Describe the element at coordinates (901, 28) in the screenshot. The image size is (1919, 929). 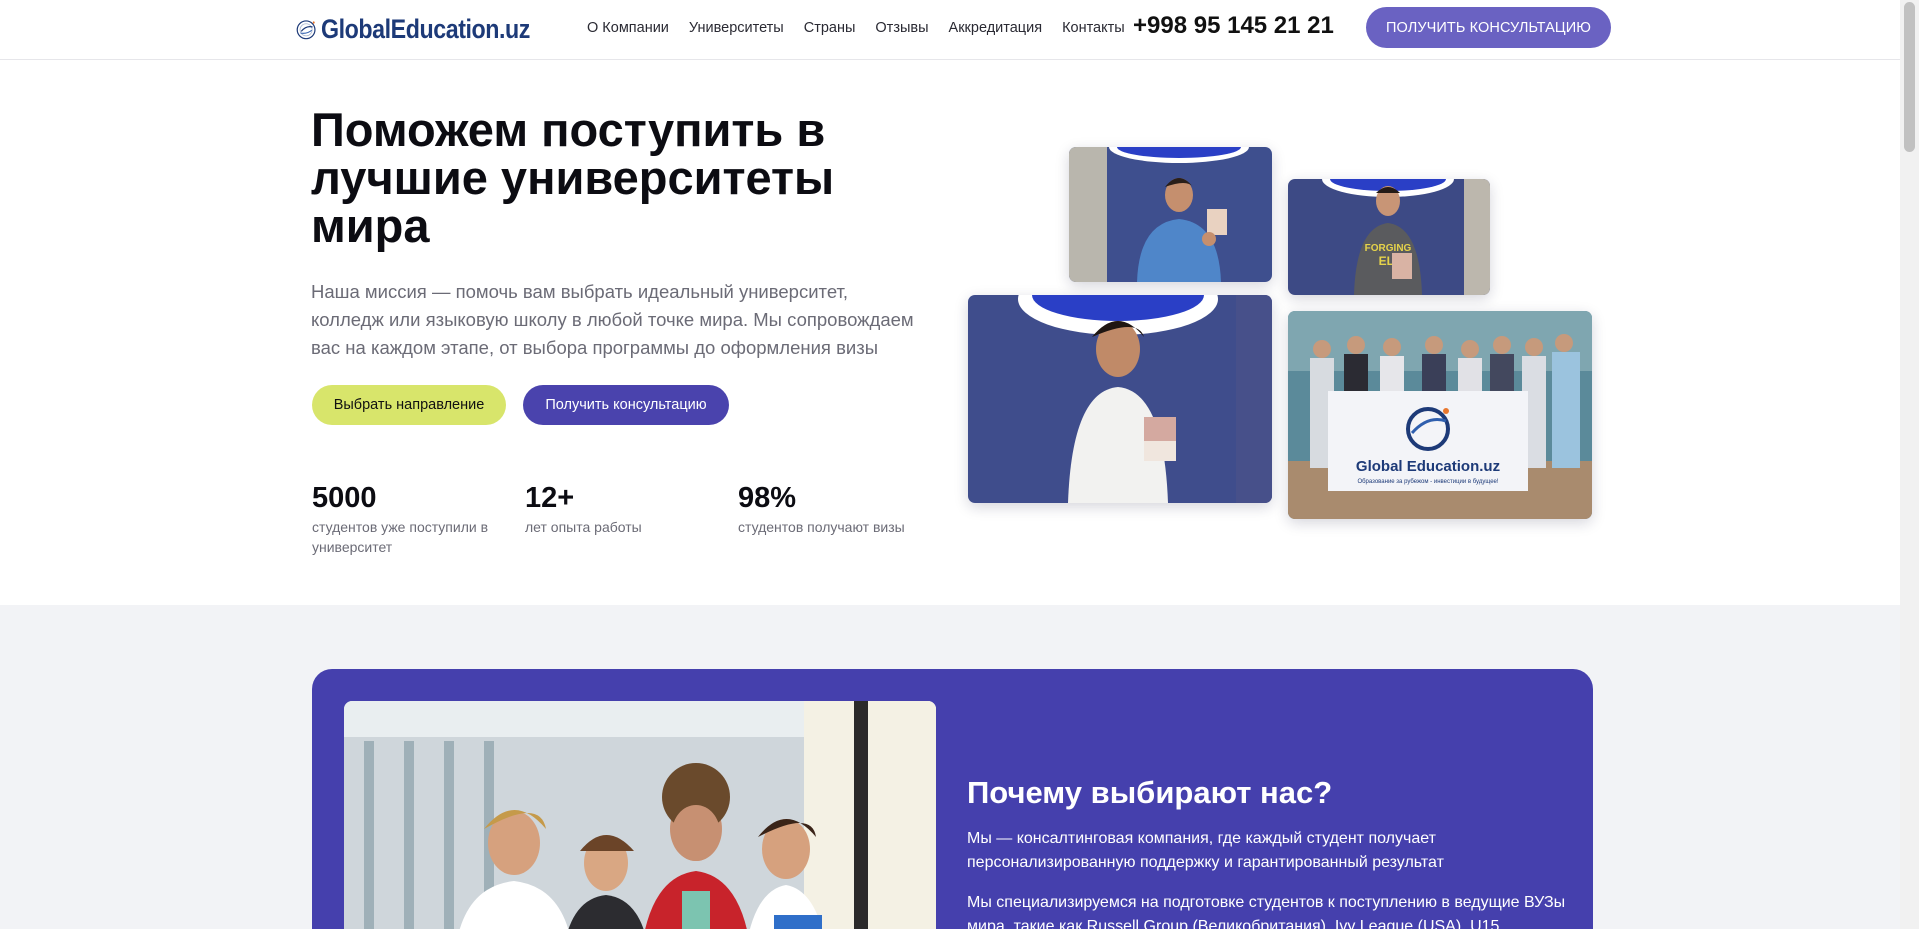
I see `nav-link-reviews: Отзывы` at that location.